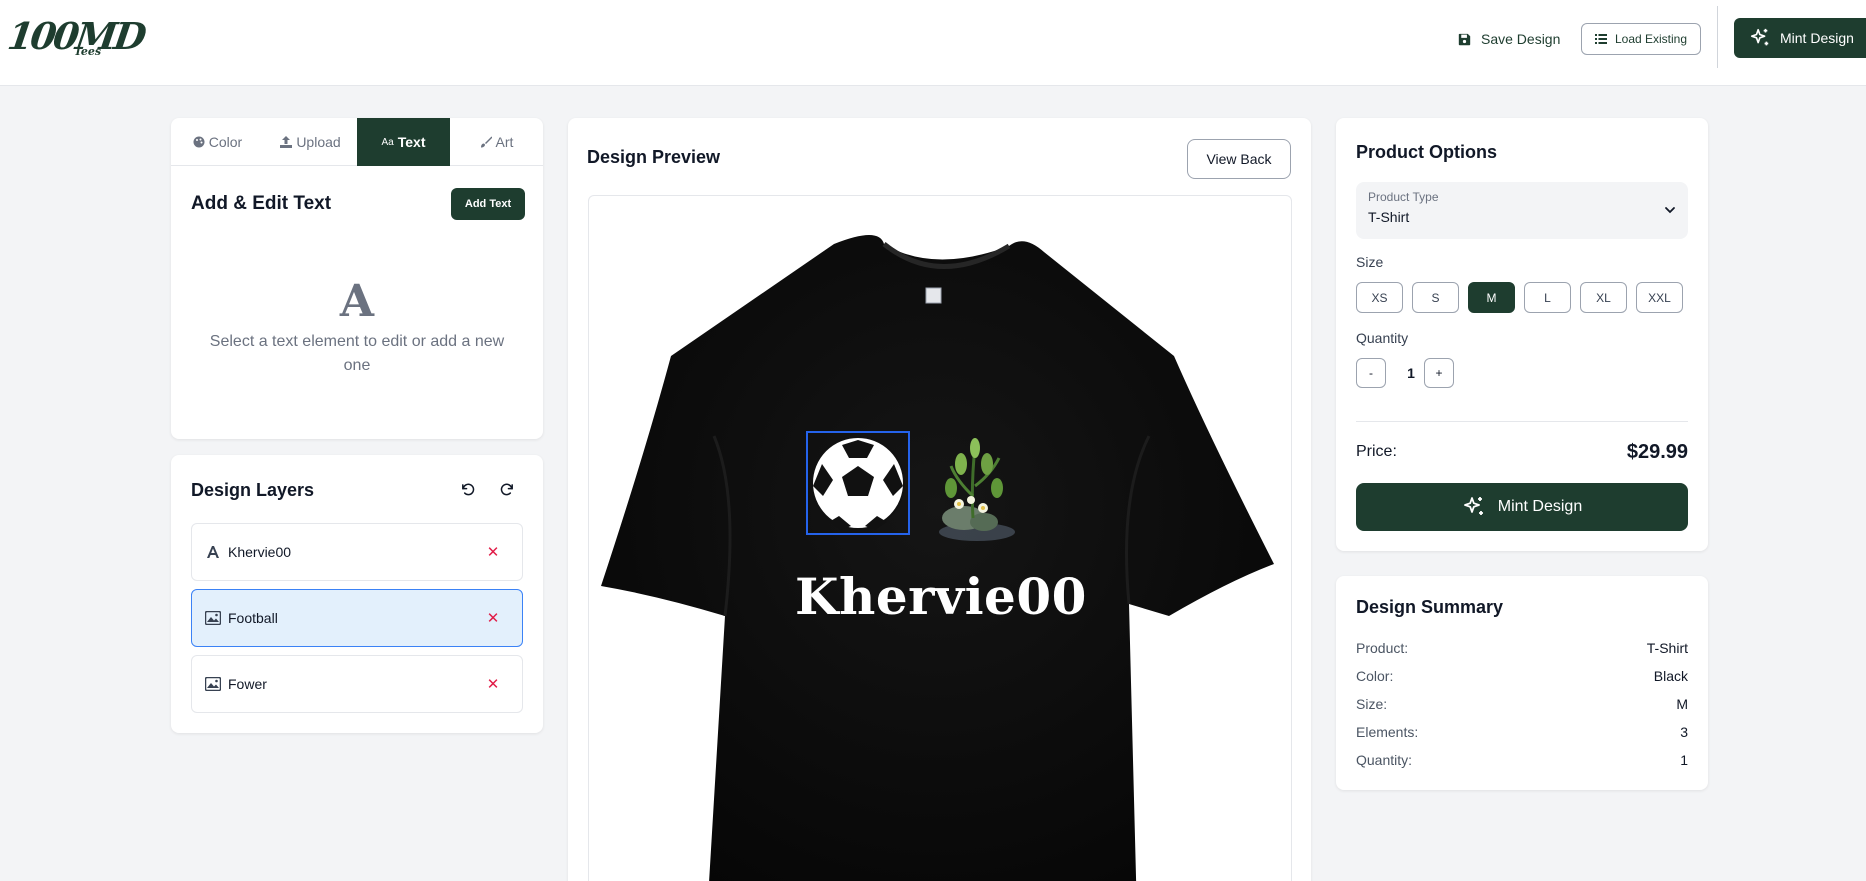 Image resolution: width=1866 pixels, height=881 pixels. Describe the element at coordinates (1371, 373) in the screenshot. I see `quantity-decrease-button: -` at that location.